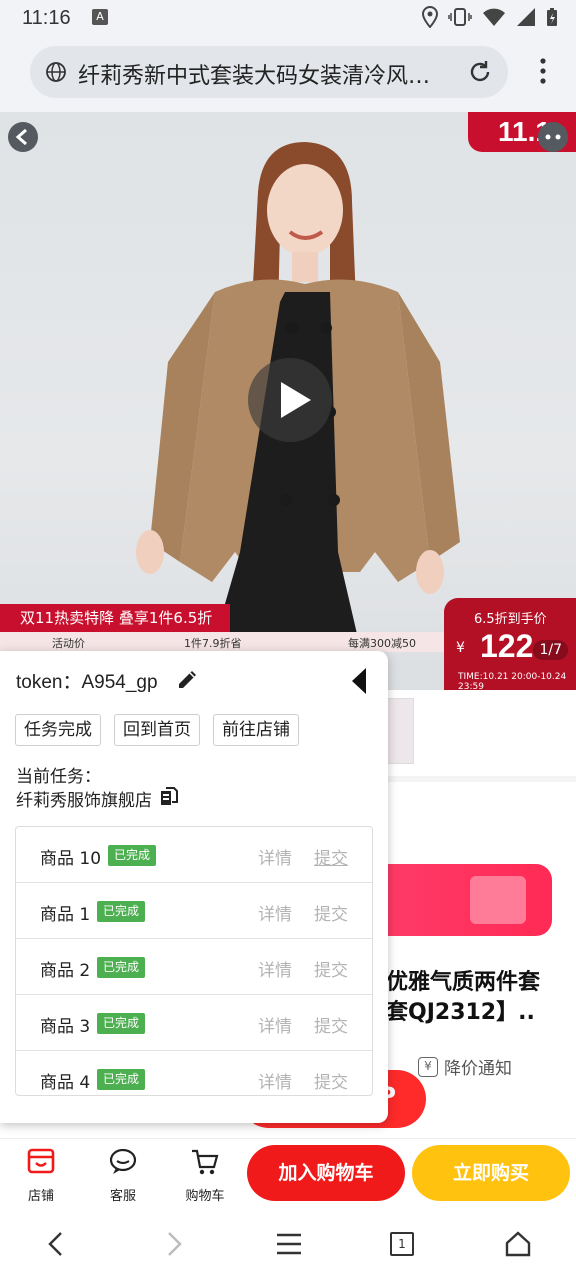 The image size is (576, 1280). I want to click on product-title: 优雅气质两件套 套QJ2312】.., so click(463, 998).